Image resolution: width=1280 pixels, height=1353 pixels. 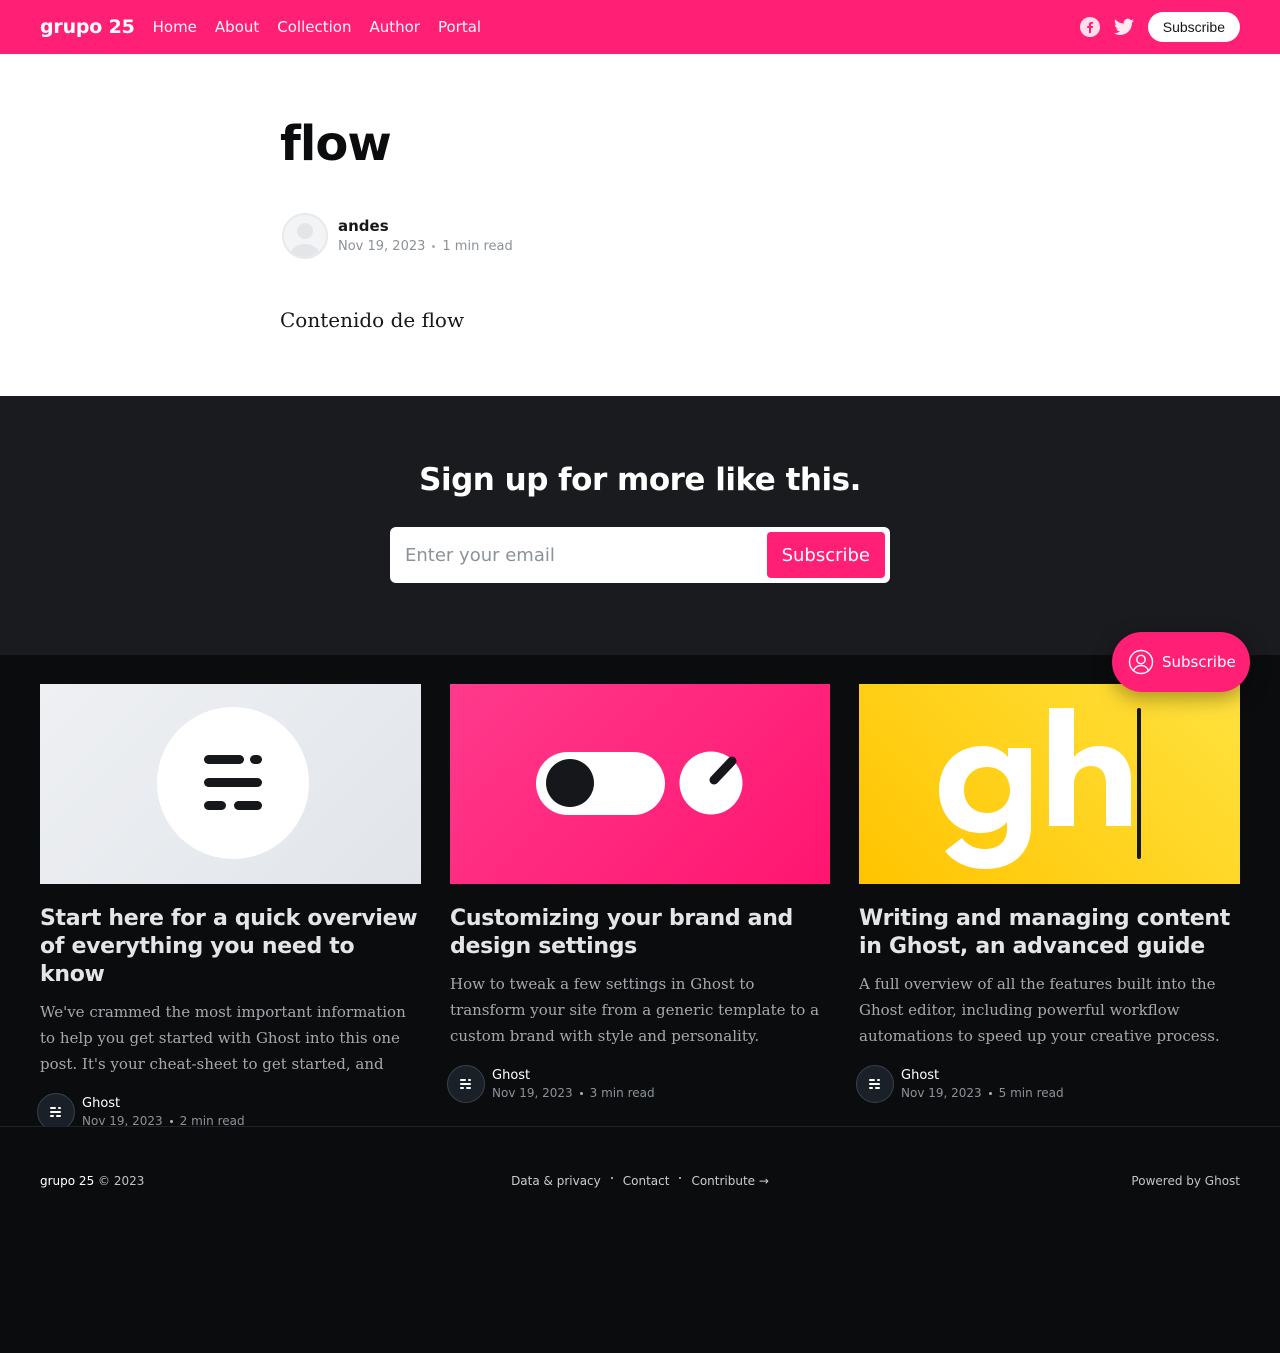 I want to click on main-nav: Home About Collection Author Portal, so click(x=317, y=27).